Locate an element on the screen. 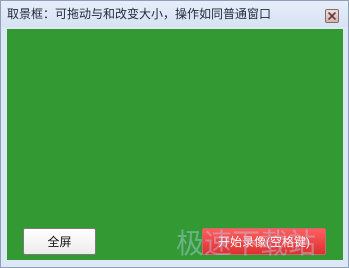 The image size is (349, 268). close-icon is located at coordinates (332, 16).